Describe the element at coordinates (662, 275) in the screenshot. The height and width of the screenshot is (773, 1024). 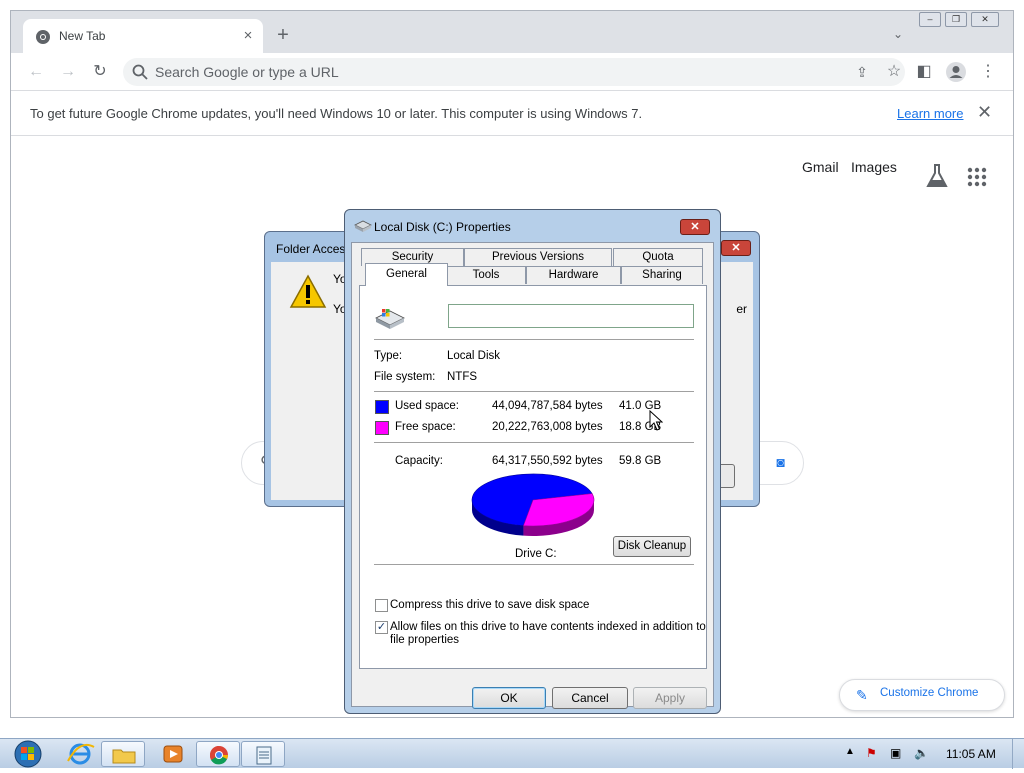
I see `tab-sharing: Sharing` at that location.